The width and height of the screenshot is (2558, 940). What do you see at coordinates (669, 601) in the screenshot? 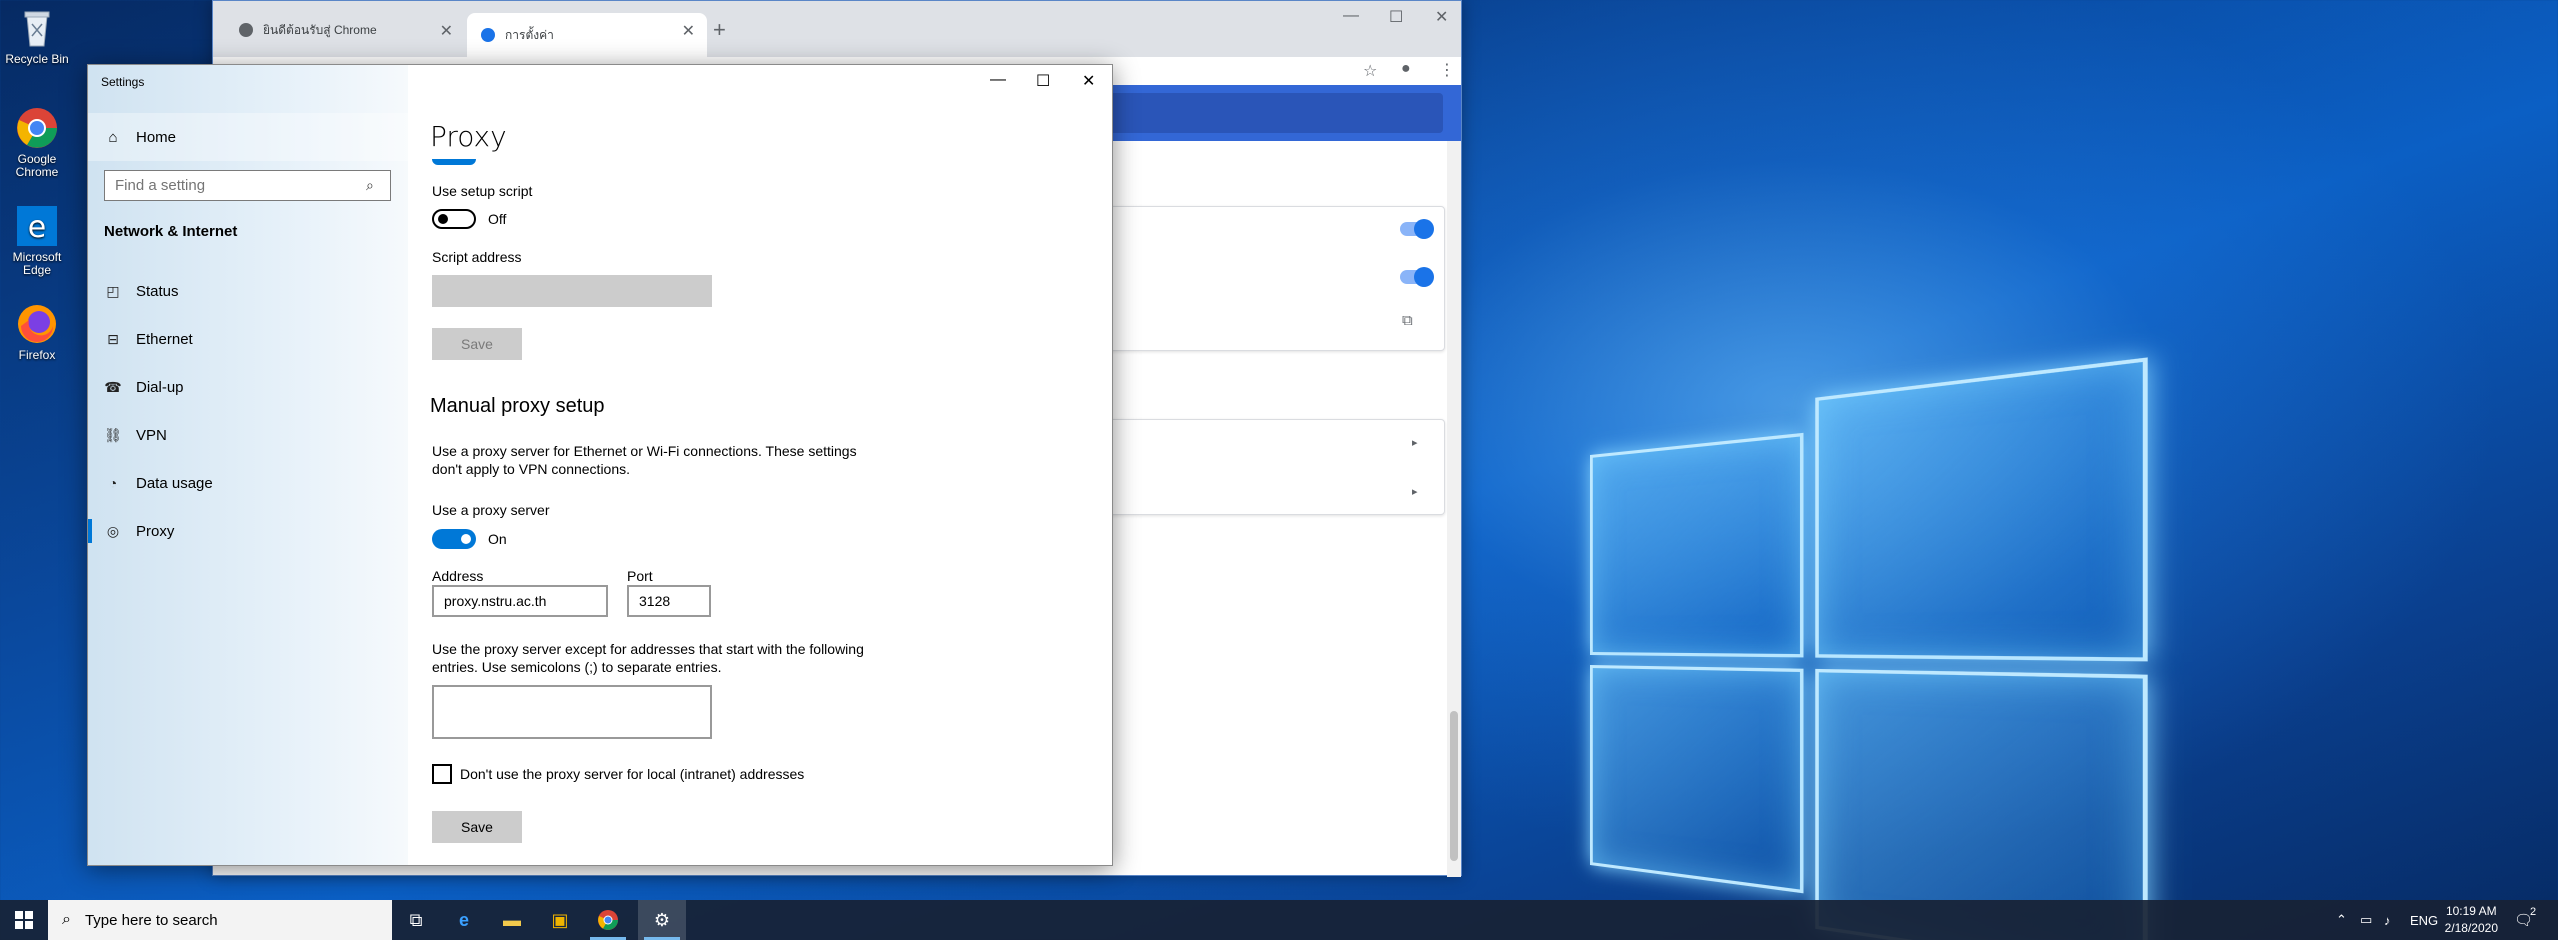
I see `proxy-port-input: 3128` at bounding box center [669, 601].